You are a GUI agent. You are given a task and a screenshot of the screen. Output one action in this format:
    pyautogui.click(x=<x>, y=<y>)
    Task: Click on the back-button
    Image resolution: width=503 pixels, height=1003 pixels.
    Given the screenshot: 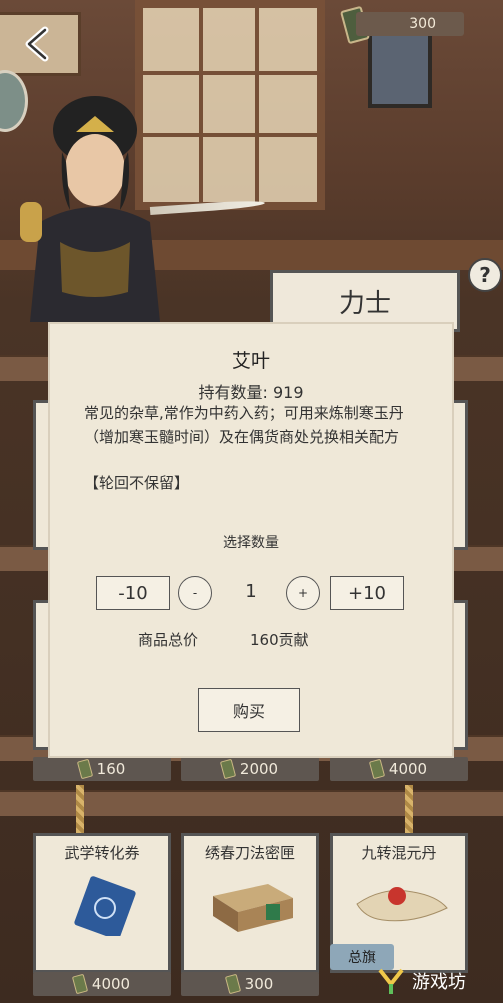 What is the action you would take?
    pyautogui.click(x=40, y=44)
    